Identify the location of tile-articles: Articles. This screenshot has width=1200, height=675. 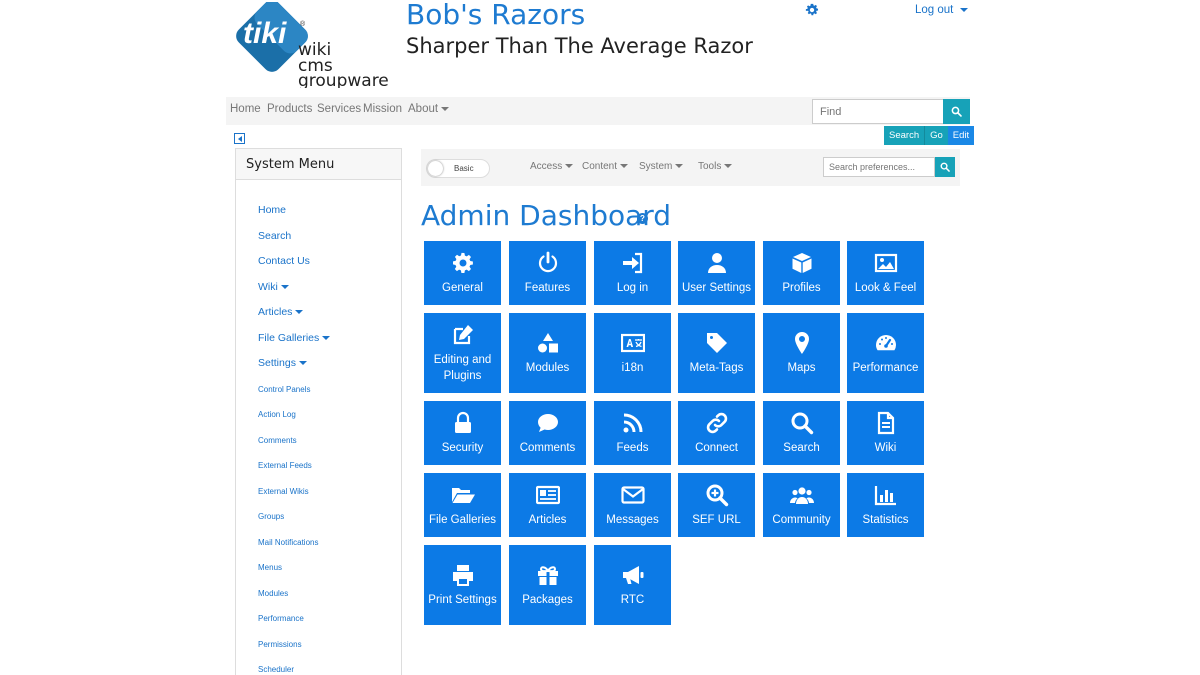
(547, 505).